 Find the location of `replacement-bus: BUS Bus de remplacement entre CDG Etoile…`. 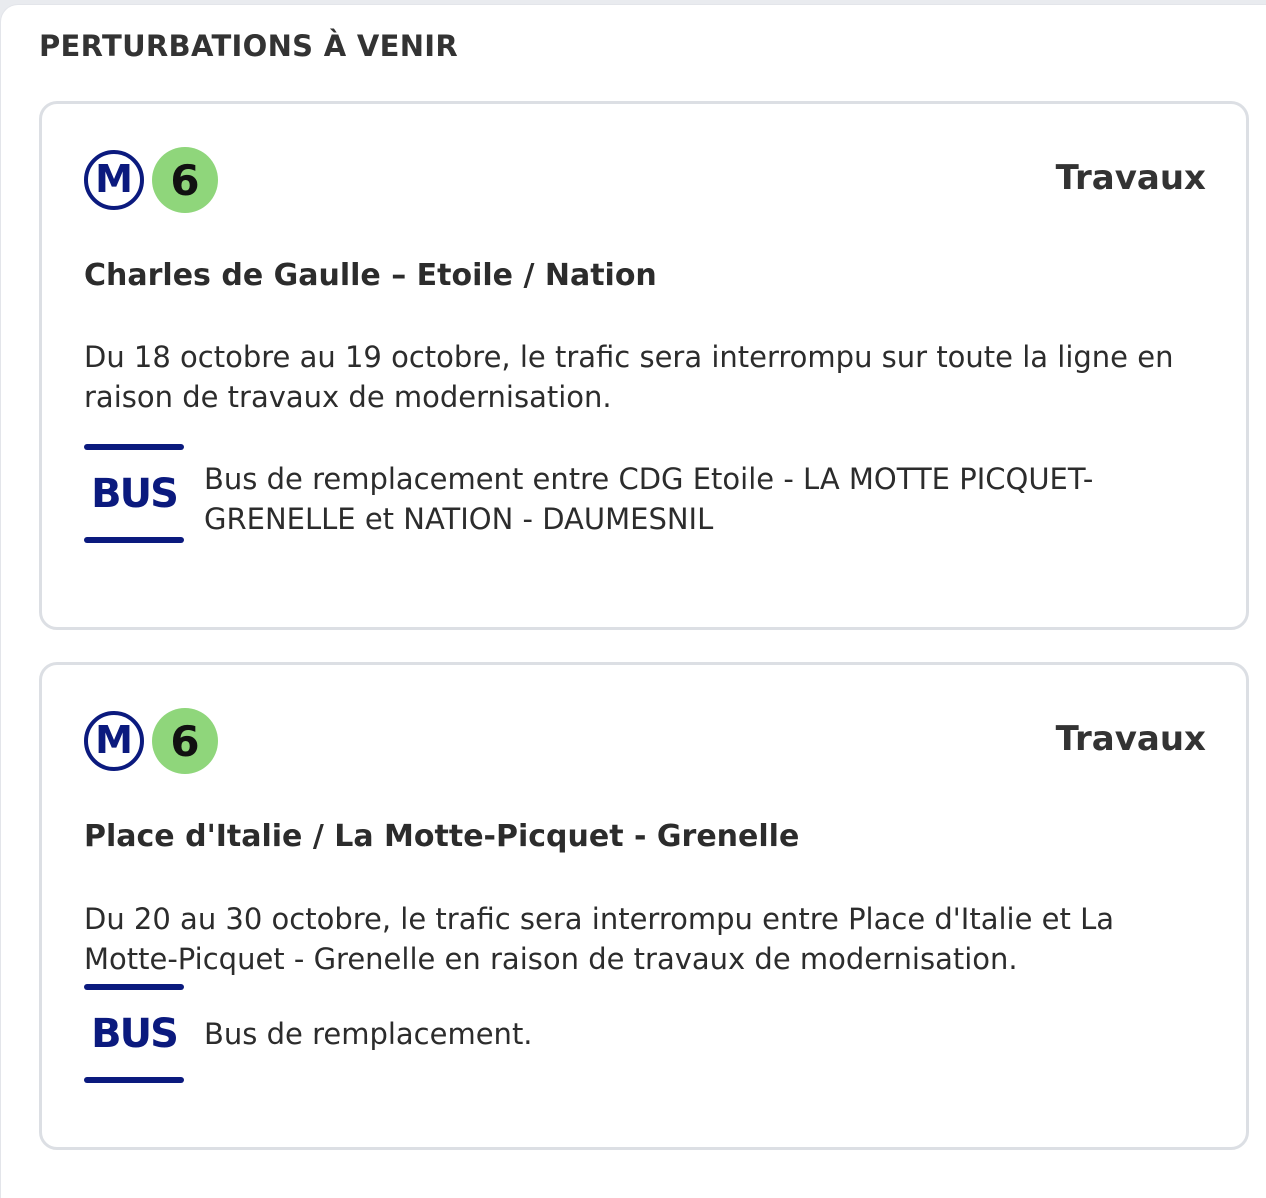

replacement-bus: BUS Bus de remplacement entre CDG Etoile… is located at coordinates (644, 494).